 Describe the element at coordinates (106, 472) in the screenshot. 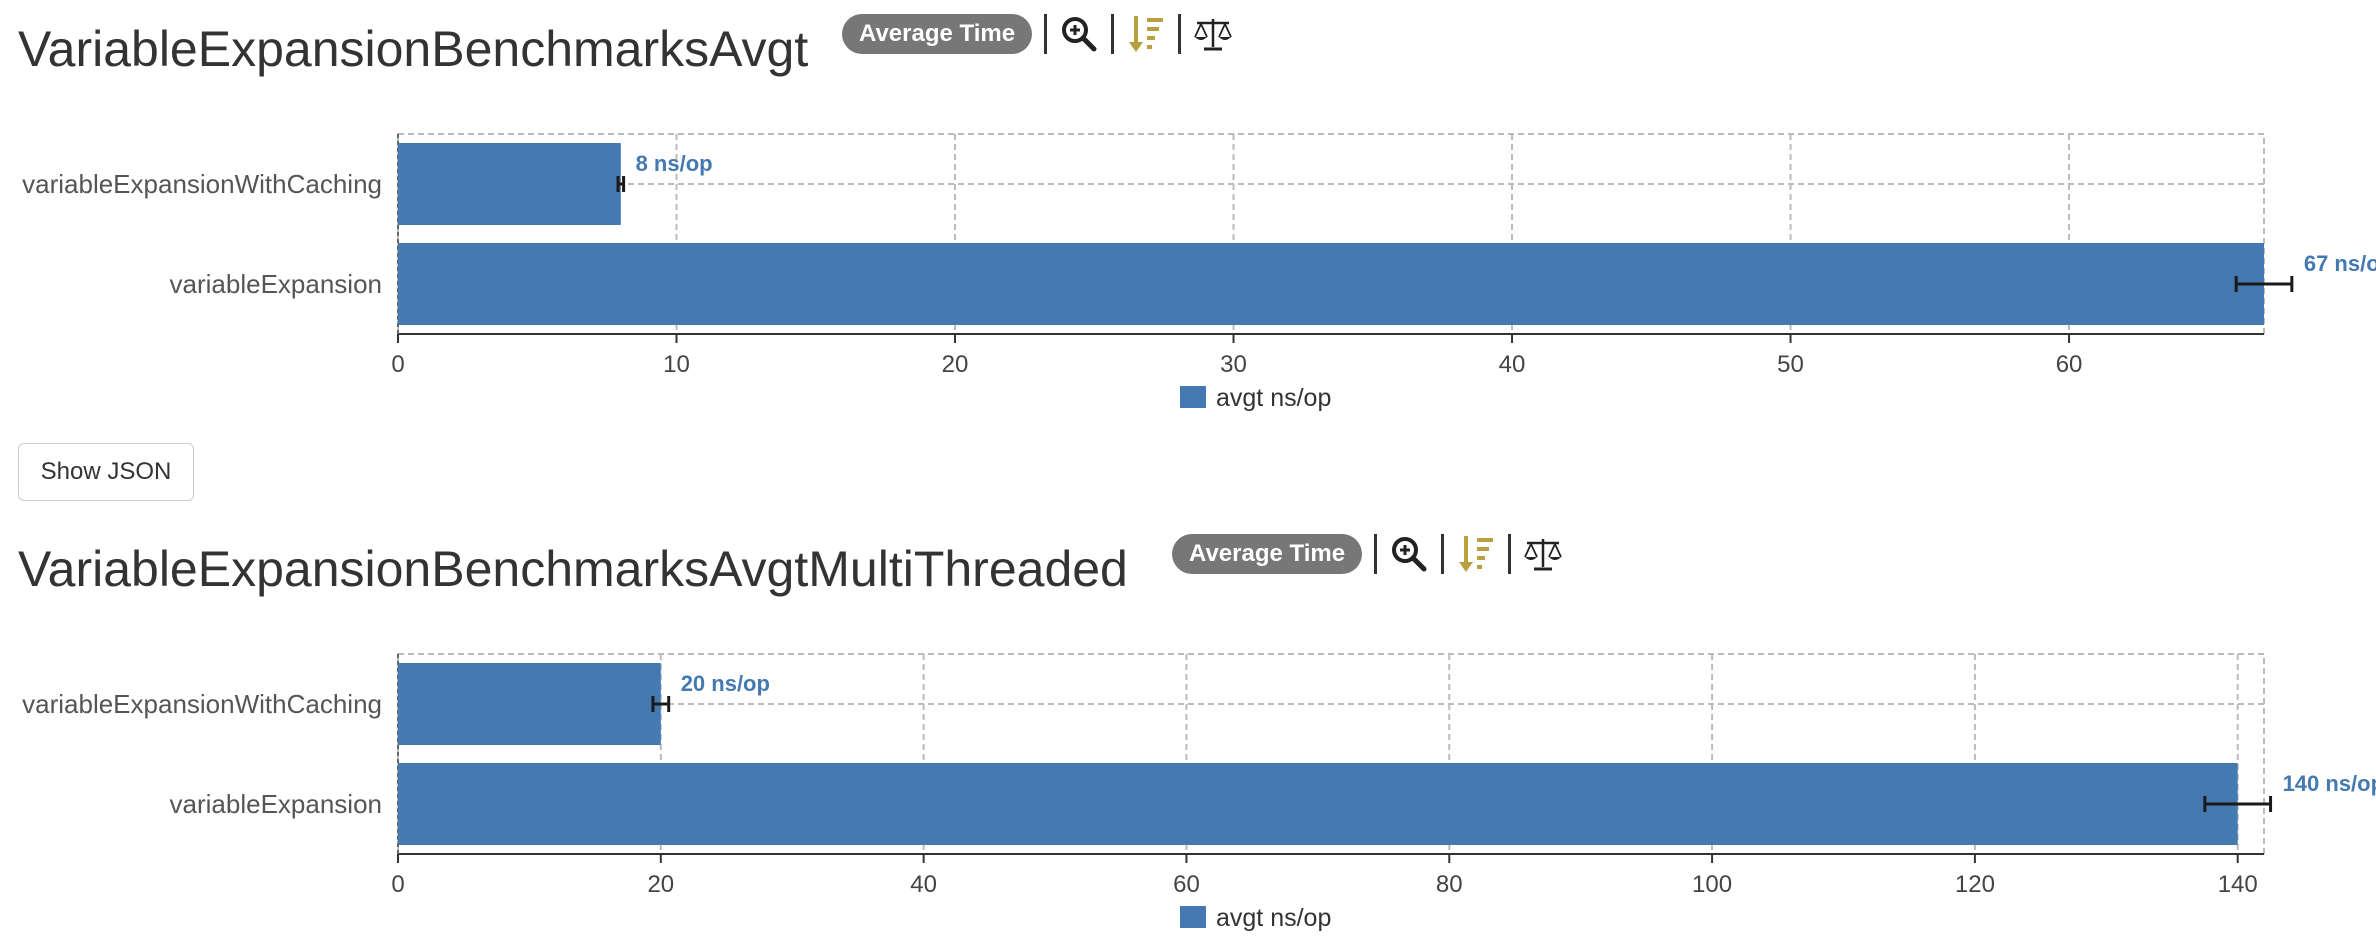

I see `show-json-button: Show JSON` at that location.